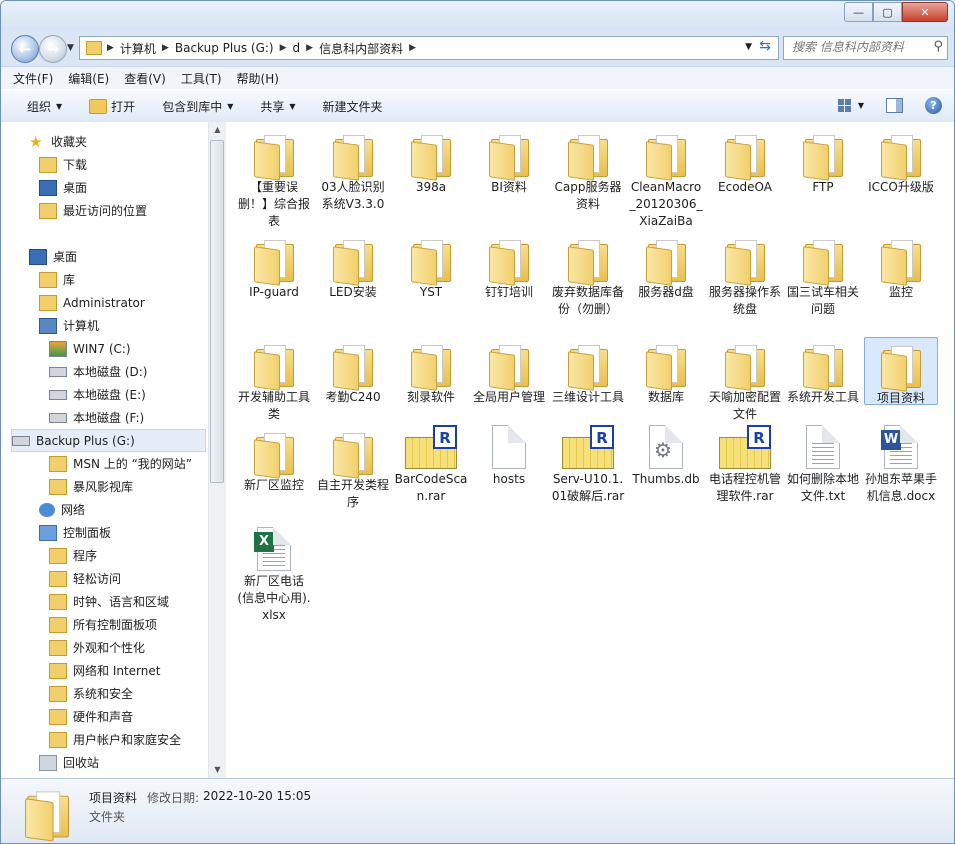 The image size is (955, 844). Describe the element at coordinates (115, 739) in the screenshot. I see `nav-item: 用户帐户和家庭安全` at that location.